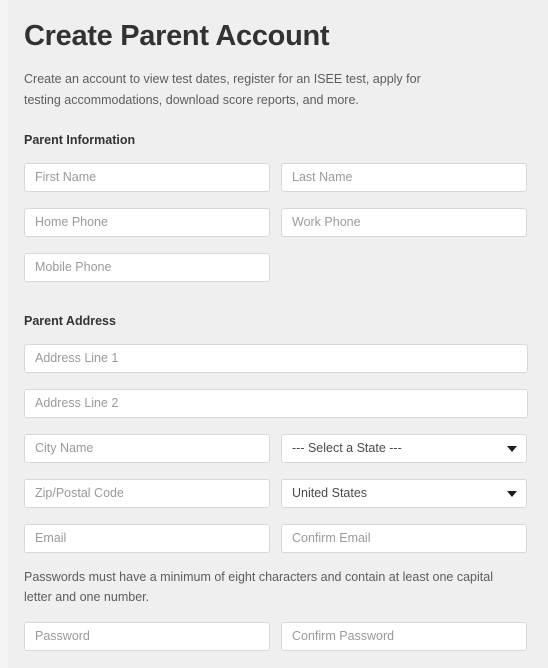 Image resolution: width=548 pixels, height=668 pixels. Describe the element at coordinates (330, 493) in the screenshot. I see `country-select-value: United States` at that location.